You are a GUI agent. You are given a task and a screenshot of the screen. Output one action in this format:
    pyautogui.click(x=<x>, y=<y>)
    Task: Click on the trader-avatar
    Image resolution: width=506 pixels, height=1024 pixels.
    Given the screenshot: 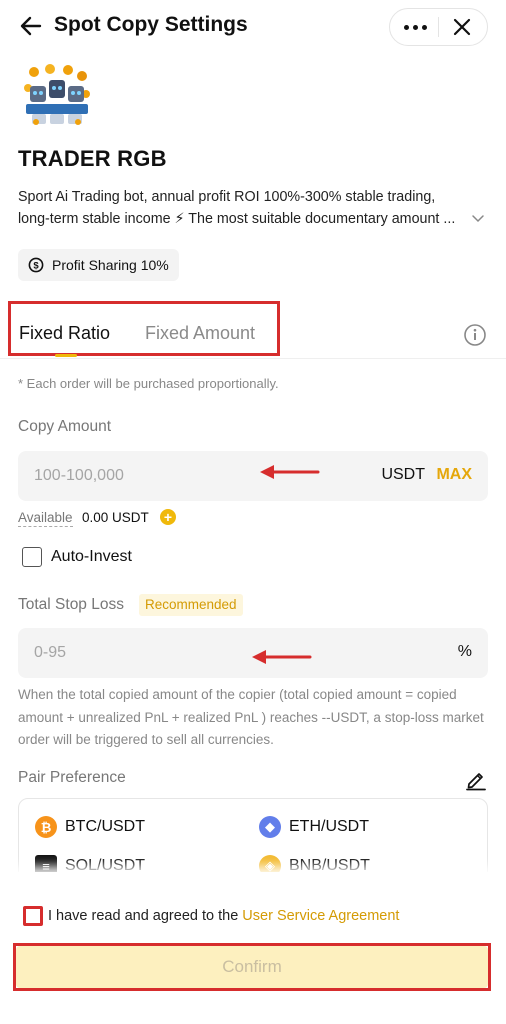 What is the action you would take?
    pyautogui.click(x=57, y=95)
    